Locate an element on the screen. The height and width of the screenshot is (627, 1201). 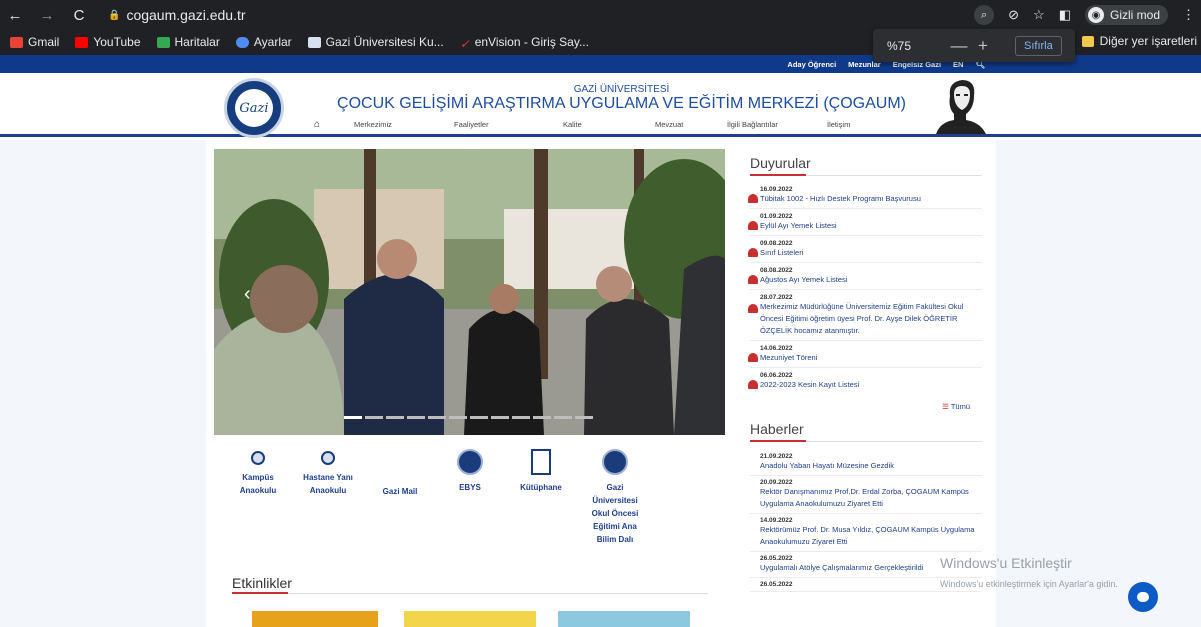
address-bar: 🔒 cogaum.gazi.edu.tr is located at coordinates (177, 15).